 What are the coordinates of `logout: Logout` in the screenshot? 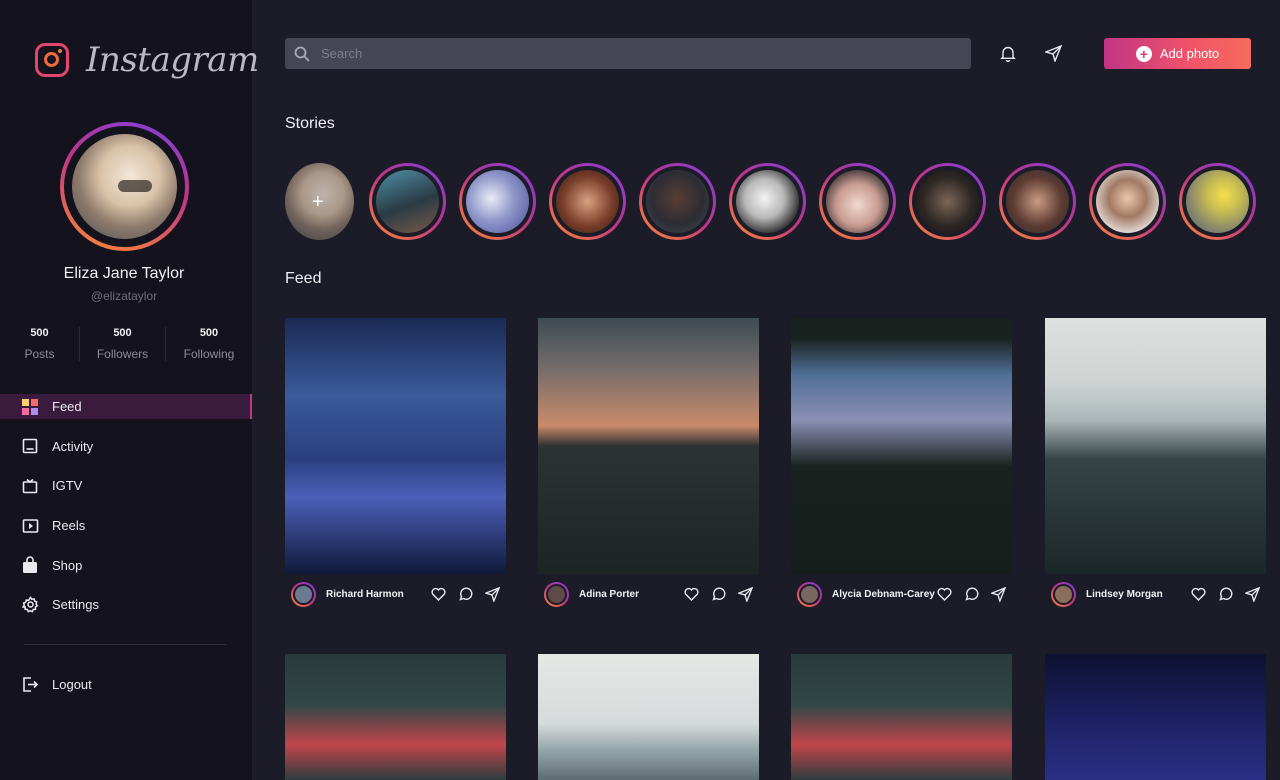 It's located at (126, 692).